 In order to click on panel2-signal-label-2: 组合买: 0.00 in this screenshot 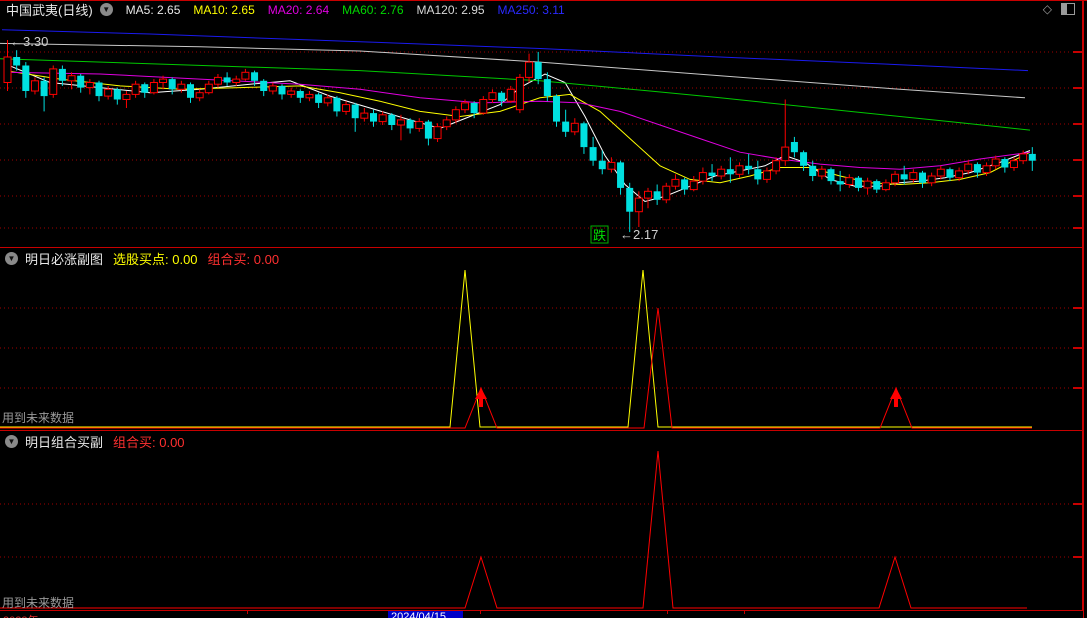, I will do `click(243, 259)`.